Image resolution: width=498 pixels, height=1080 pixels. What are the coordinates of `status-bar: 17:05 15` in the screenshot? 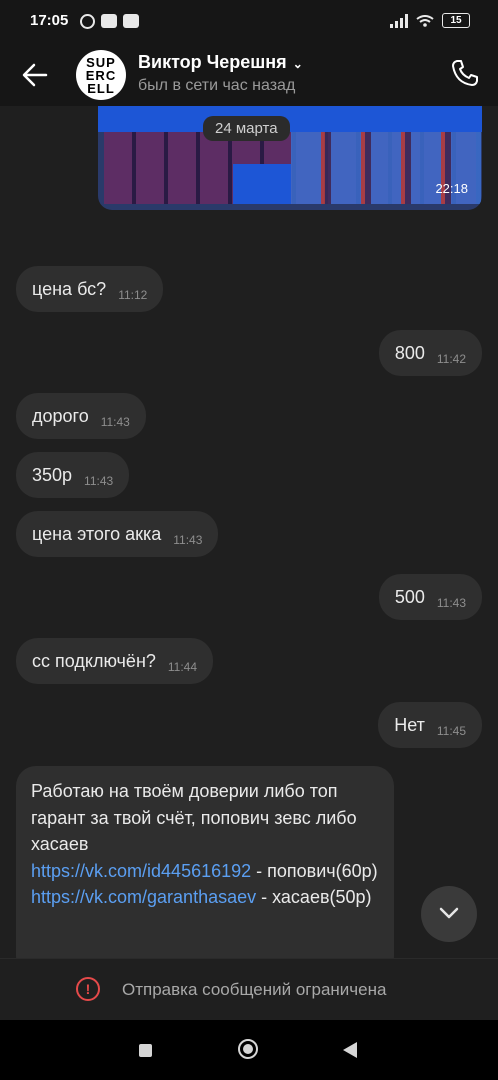 It's located at (249, 22).